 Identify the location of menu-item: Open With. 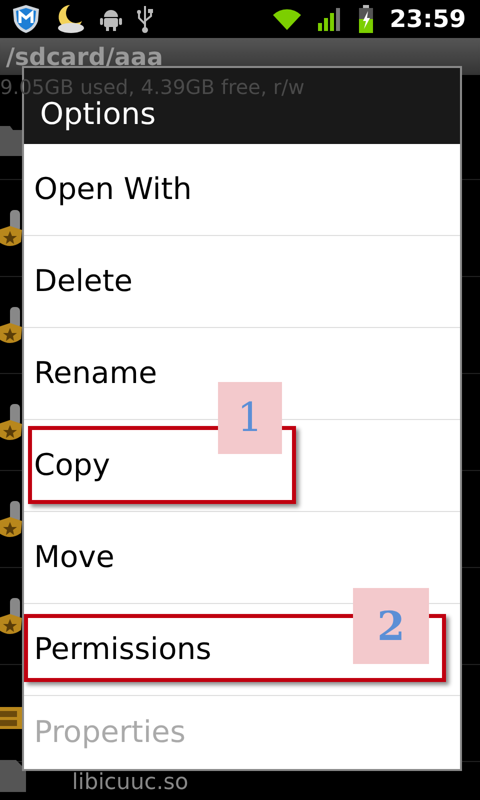
(242, 190).